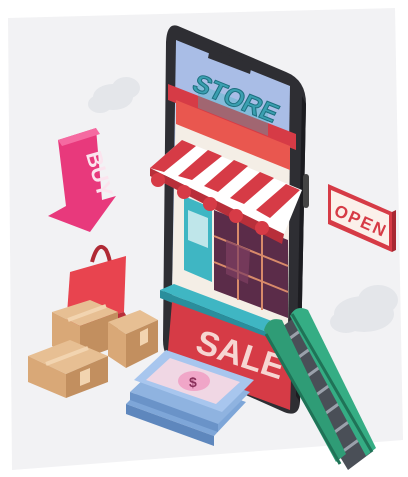 This screenshot has height=477, width=408. Describe the element at coordinates (193, 382) in the screenshot. I see `coin-symbol: $` at that location.